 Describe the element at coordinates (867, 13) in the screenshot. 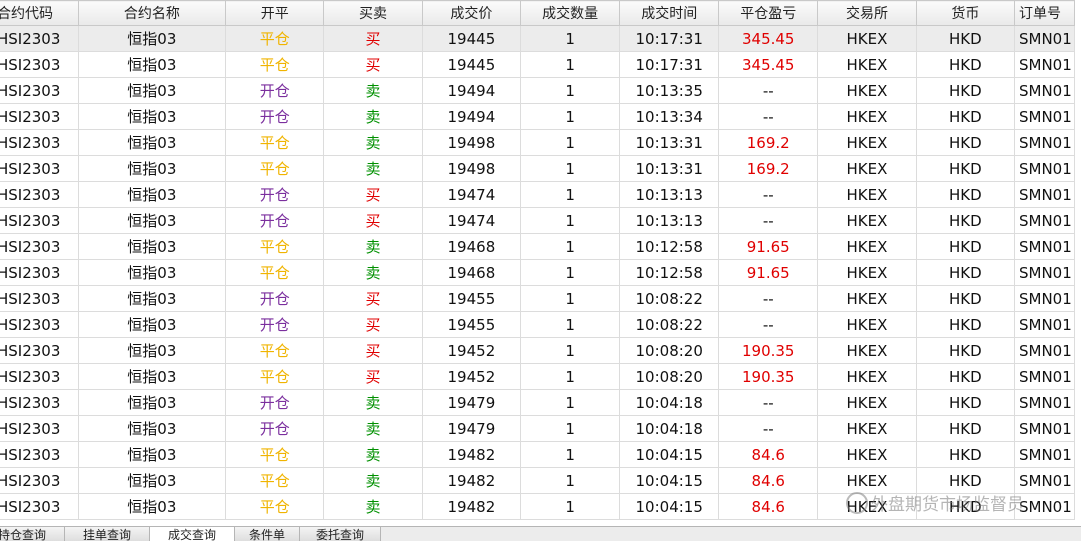

I see `col-header-exchange: 交易所` at that location.